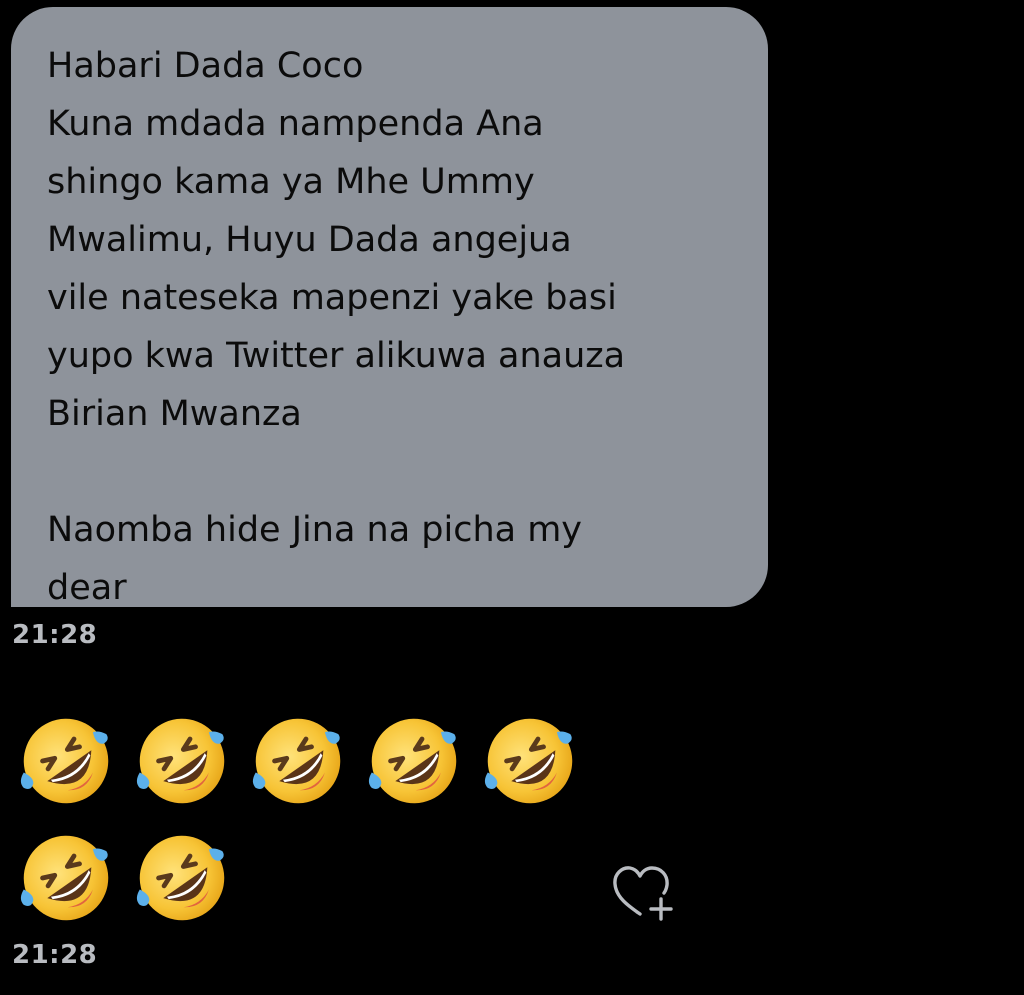 The height and width of the screenshot is (995, 1024). What do you see at coordinates (397, 472) in the screenshot?
I see `message-line-blank` at bounding box center [397, 472].